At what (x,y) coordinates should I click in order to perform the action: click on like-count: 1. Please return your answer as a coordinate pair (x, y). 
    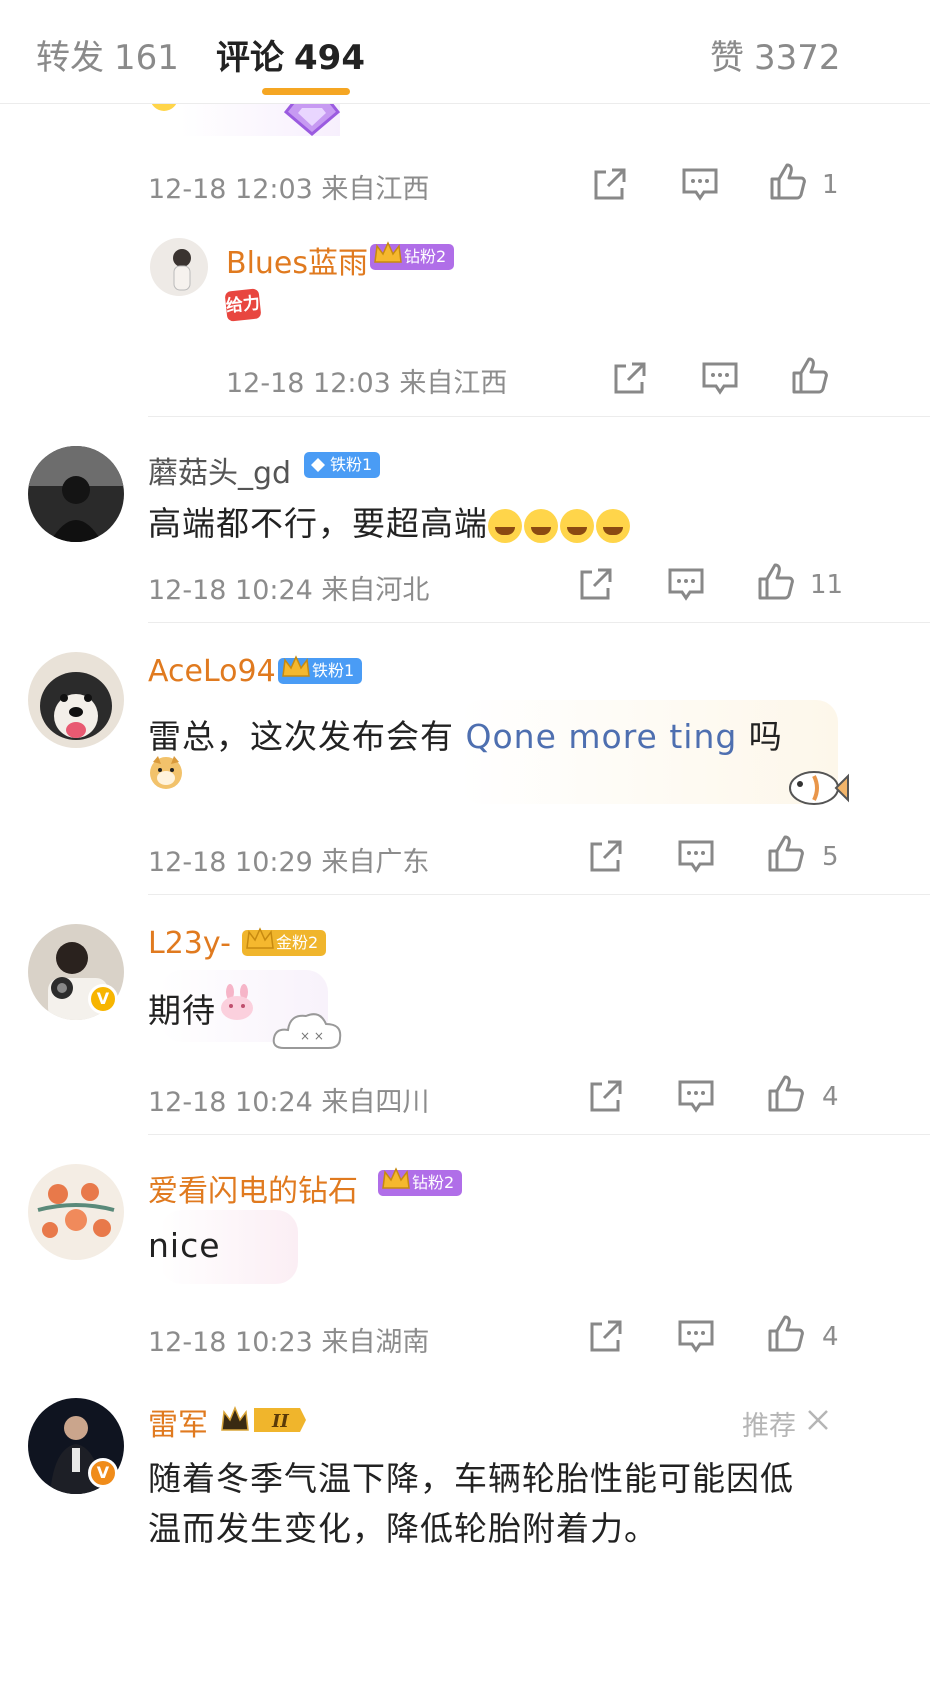
    Looking at the image, I should click on (830, 185).